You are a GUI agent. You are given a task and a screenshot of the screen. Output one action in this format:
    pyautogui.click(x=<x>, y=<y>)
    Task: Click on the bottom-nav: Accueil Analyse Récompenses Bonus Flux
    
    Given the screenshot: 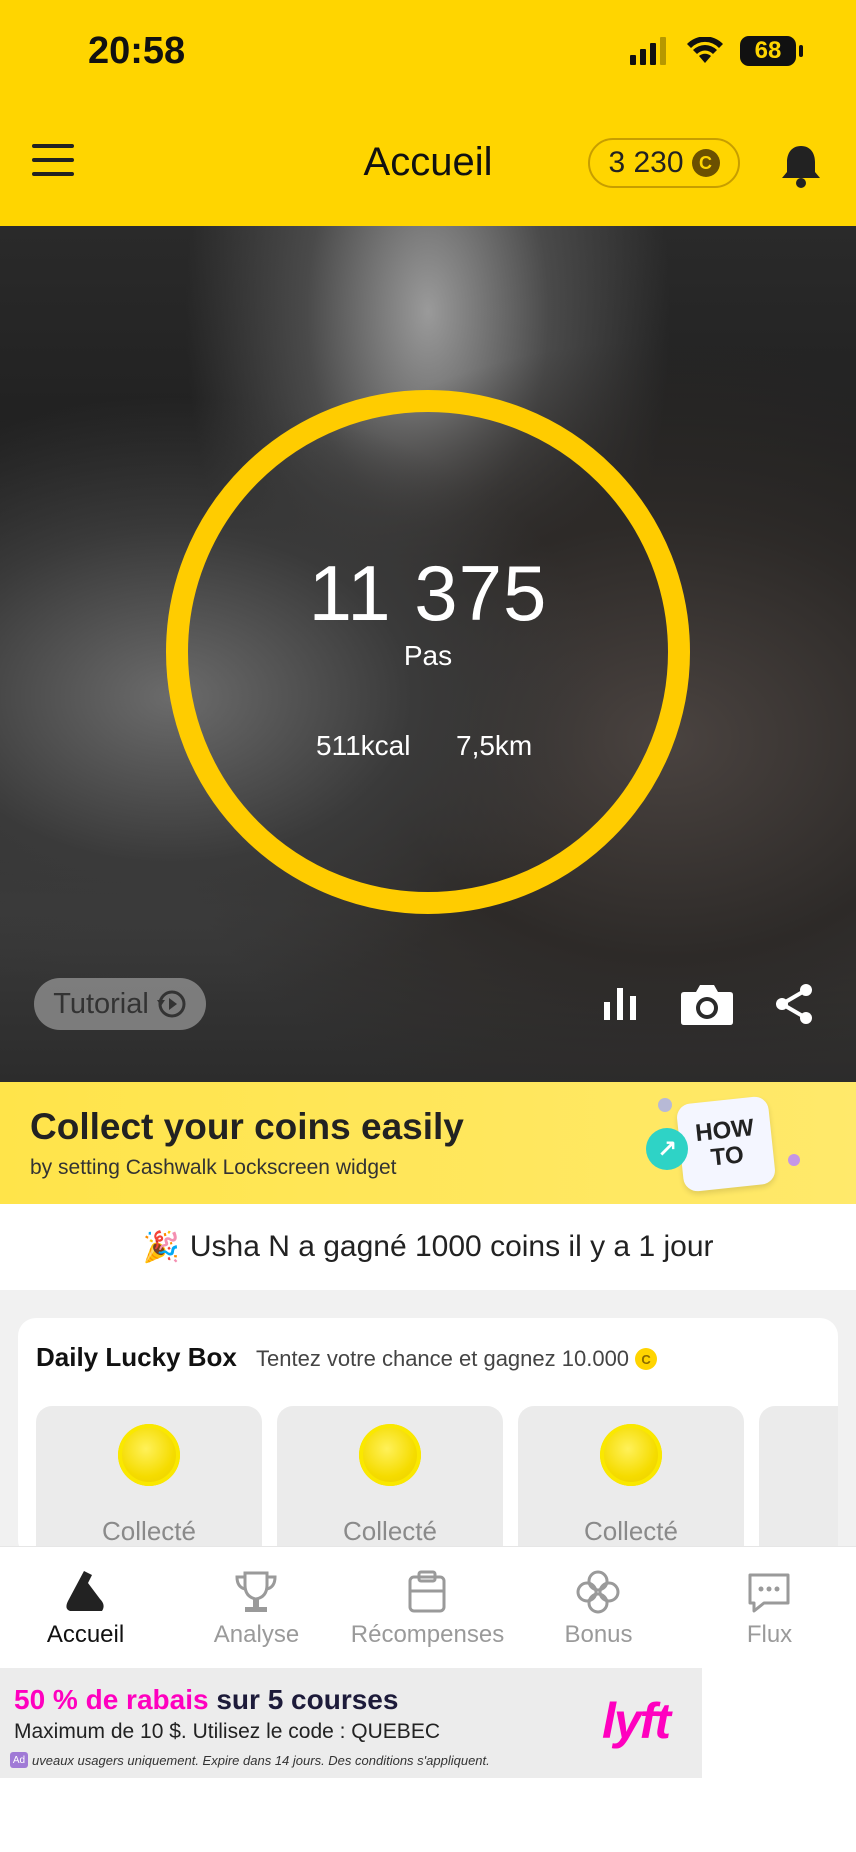 What is the action you would take?
    pyautogui.click(x=428, y=1607)
    